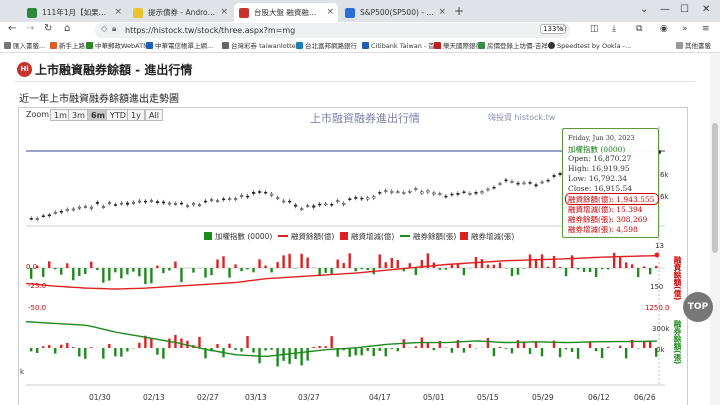  What do you see at coordinates (645, 397) in the screenshot?
I see `x-tick-label: 06/26` at bounding box center [645, 397].